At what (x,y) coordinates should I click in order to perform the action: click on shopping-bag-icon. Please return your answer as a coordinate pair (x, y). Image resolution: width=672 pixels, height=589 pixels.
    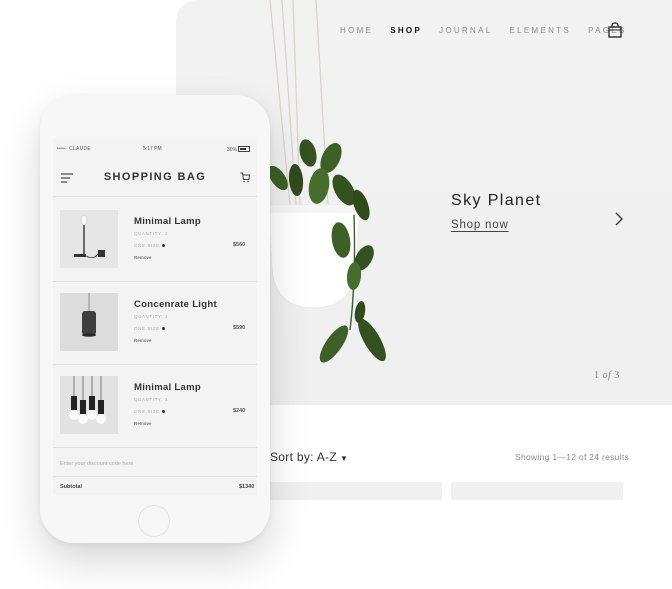
    Looking at the image, I should click on (615, 30).